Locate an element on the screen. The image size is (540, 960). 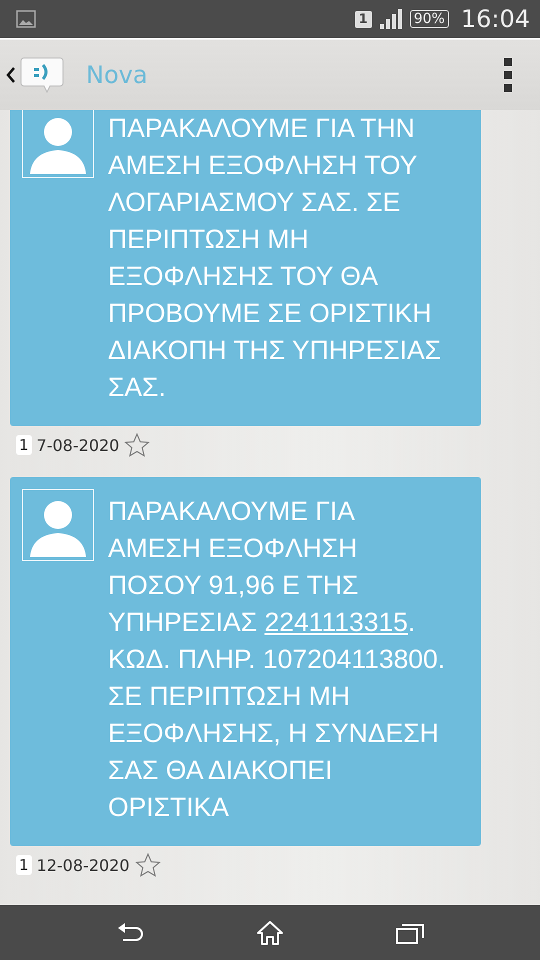
message-date: 12-08-2020 is located at coordinates (83, 865).